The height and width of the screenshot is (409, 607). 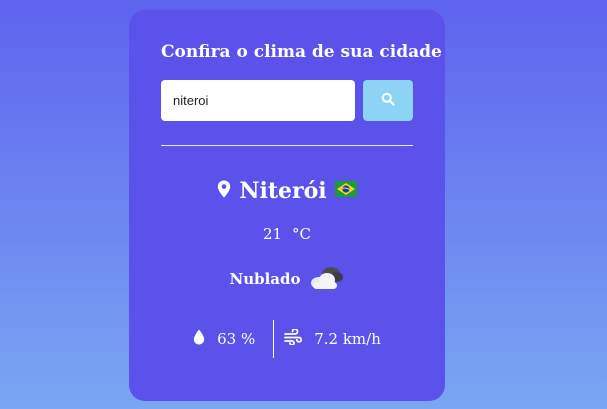 I want to click on description-row: Nublado, so click(x=287, y=279).